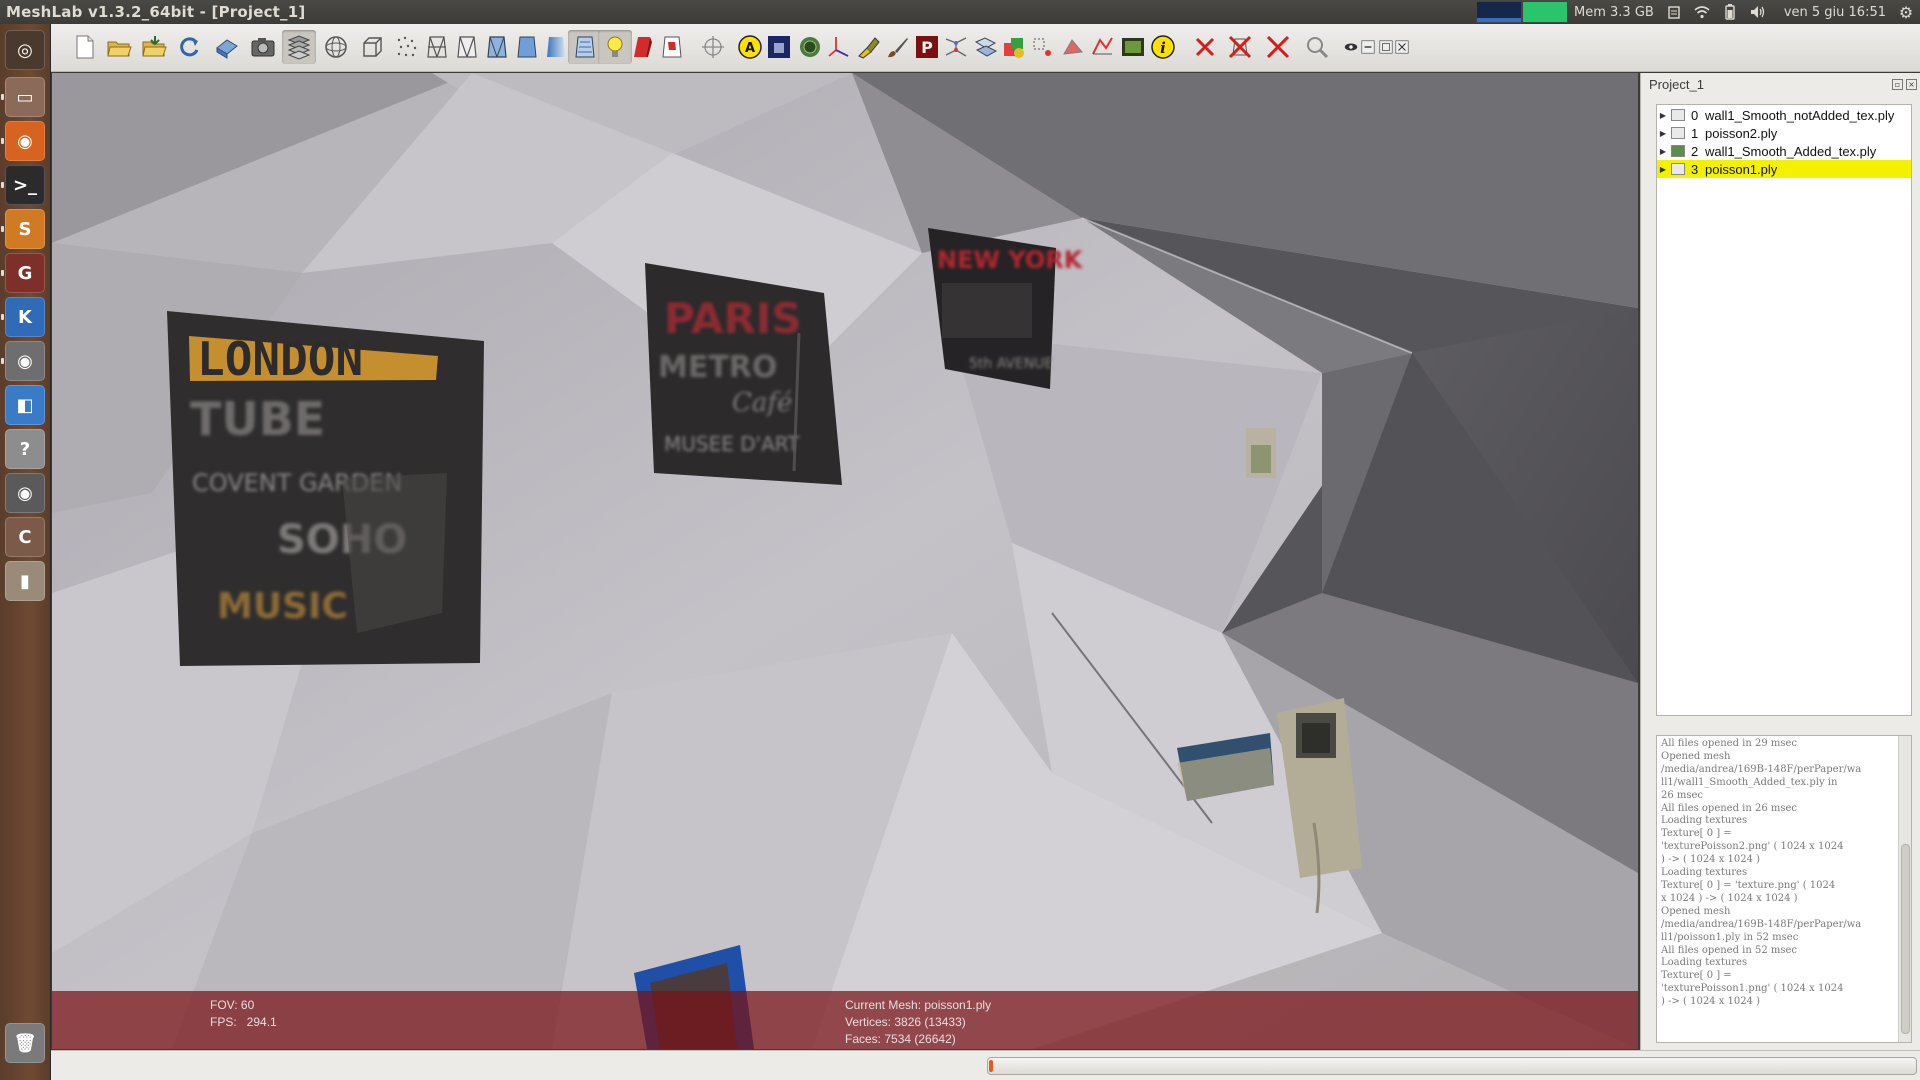  I want to click on info-icon: i, so click(1163, 47).